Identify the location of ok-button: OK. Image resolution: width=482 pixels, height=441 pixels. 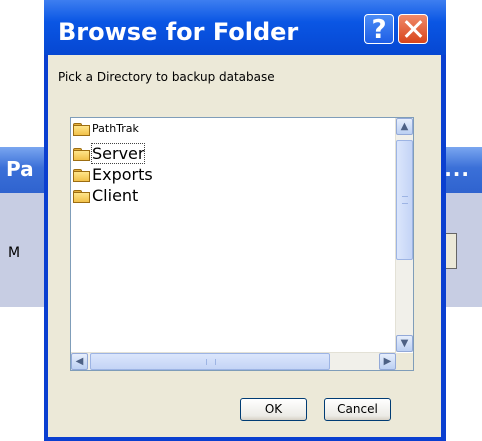
(273, 409).